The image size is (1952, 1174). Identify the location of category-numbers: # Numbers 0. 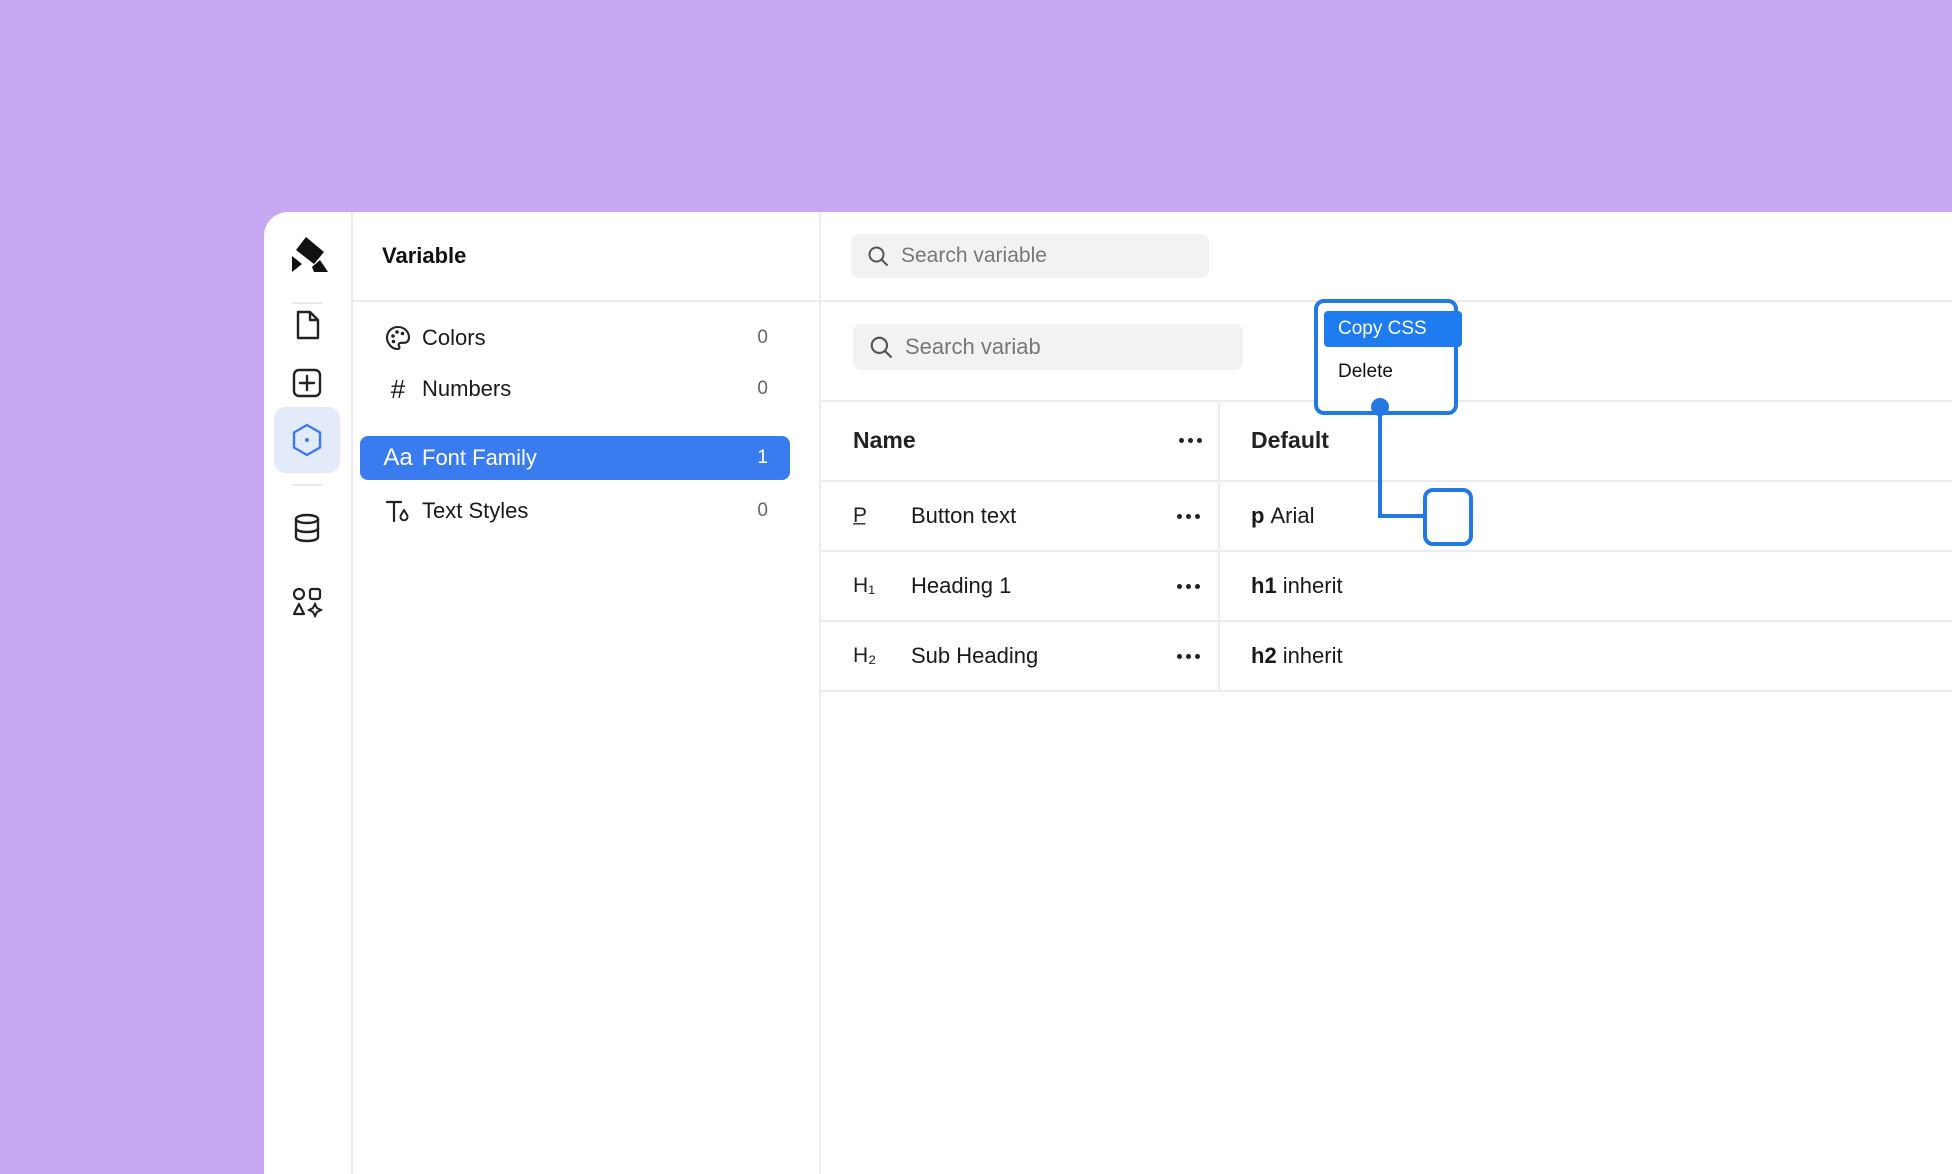
(575, 389).